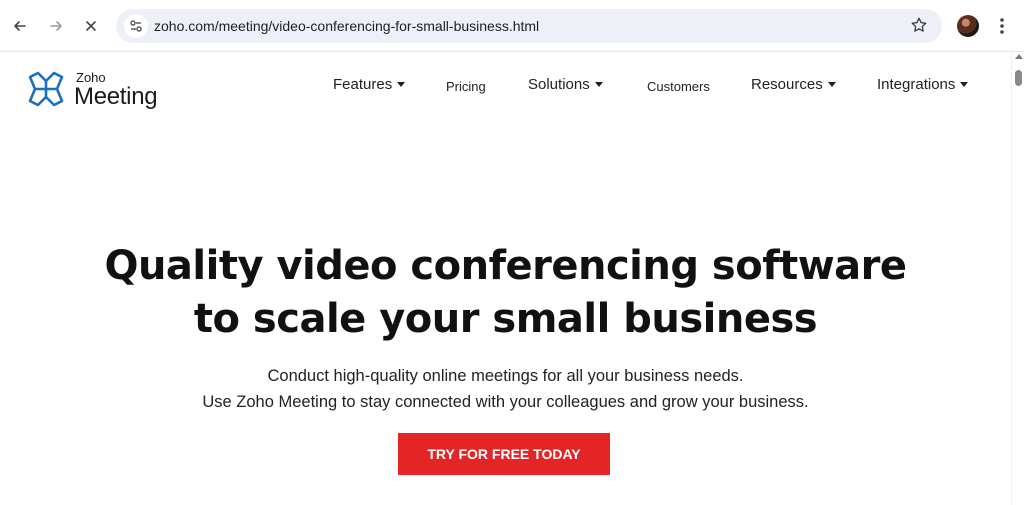 This screenshot has height=505, width=1024. What do you see at coordinates (363, 84) in the screenshot?
I see `nav-features-label: Features` at bounding box center [363, 84].